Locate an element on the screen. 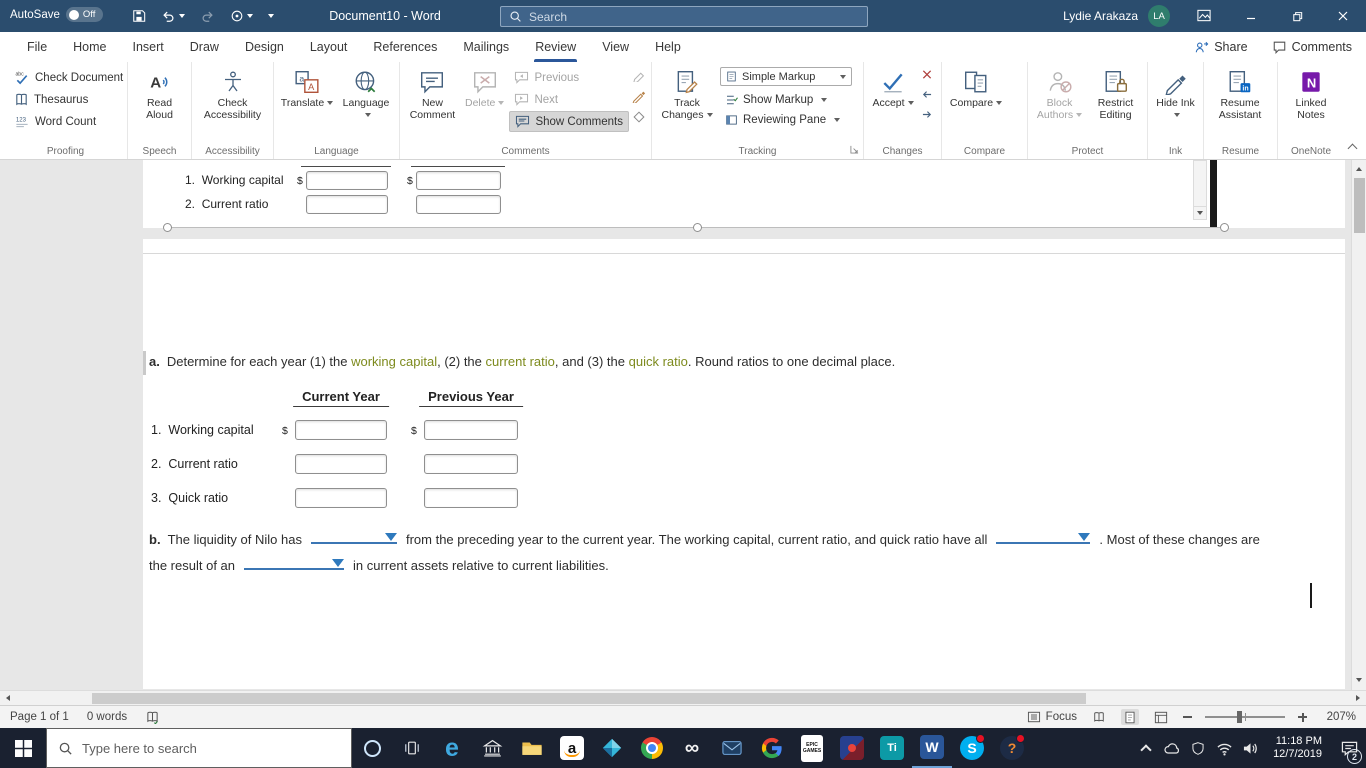 This screenshot has height=768, width=1366. ratios-change-dropdown is located at coordinates (1043, 538).